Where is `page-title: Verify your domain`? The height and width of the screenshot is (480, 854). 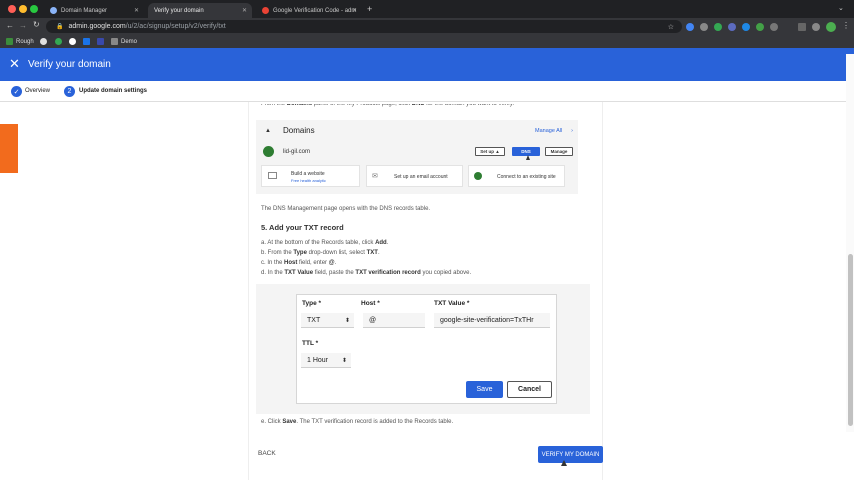
page-title: Verify your domain is located at coordinates (69, 64).